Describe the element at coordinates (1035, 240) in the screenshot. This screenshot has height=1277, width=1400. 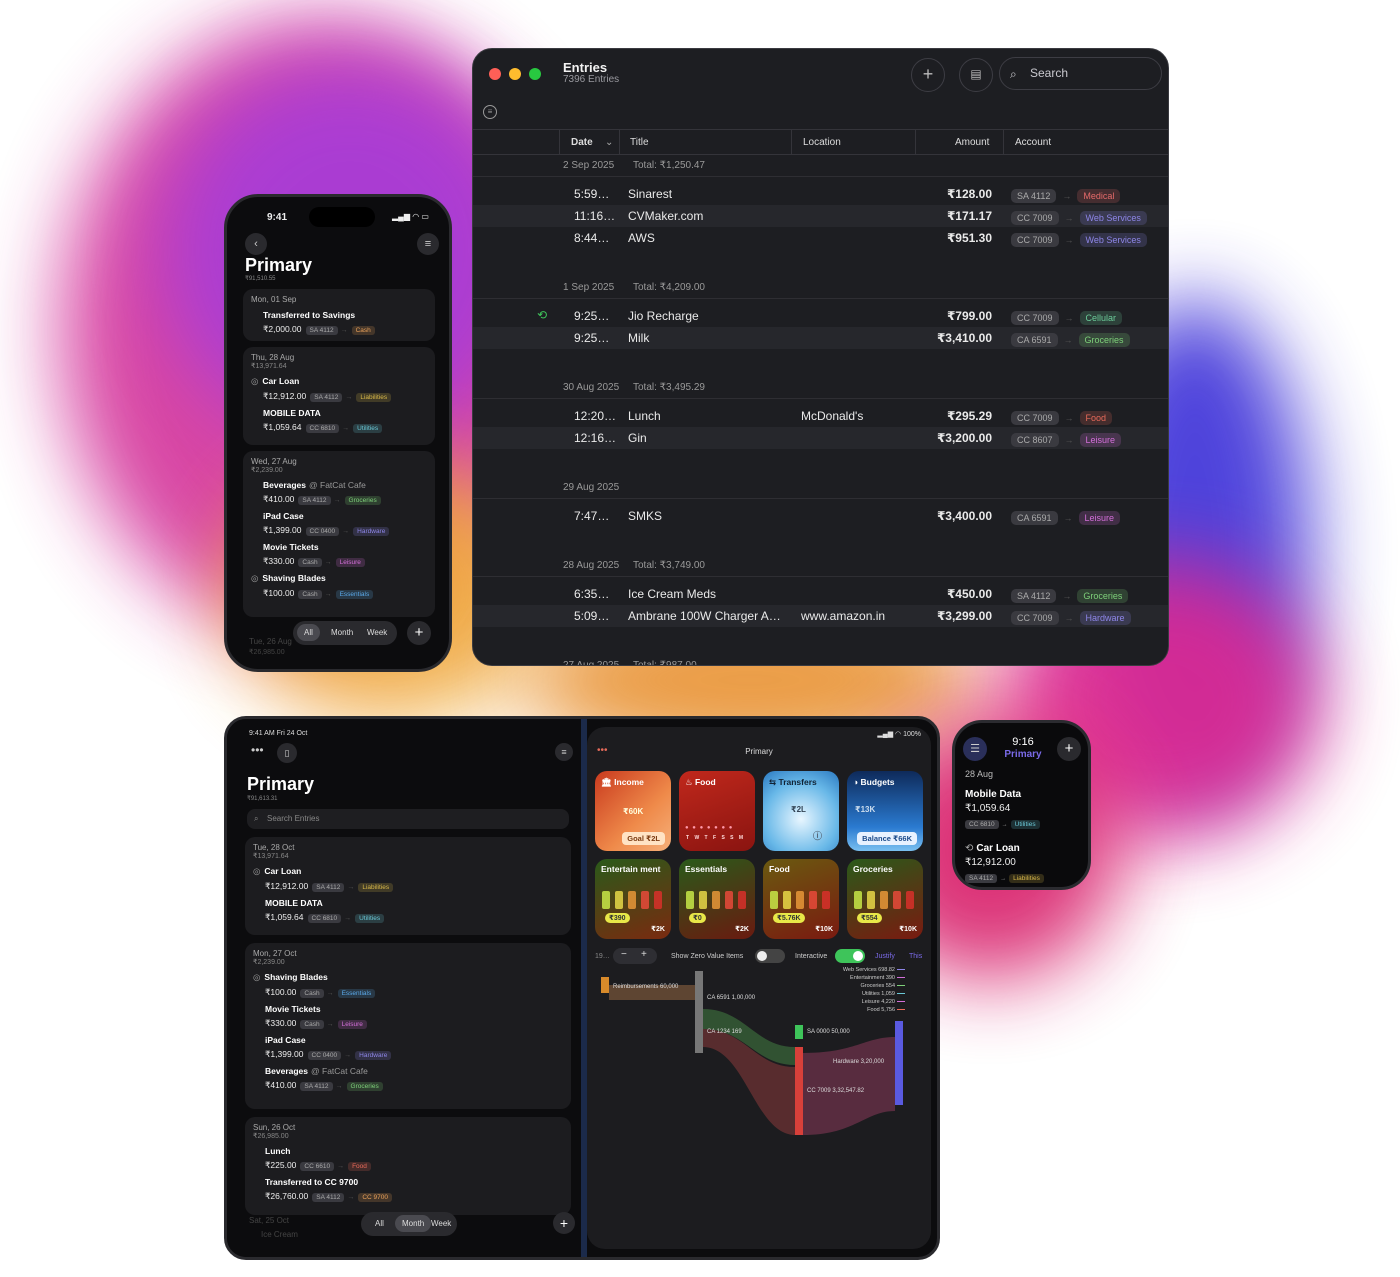
I see `from-account-badge: CC 7009` at that location.